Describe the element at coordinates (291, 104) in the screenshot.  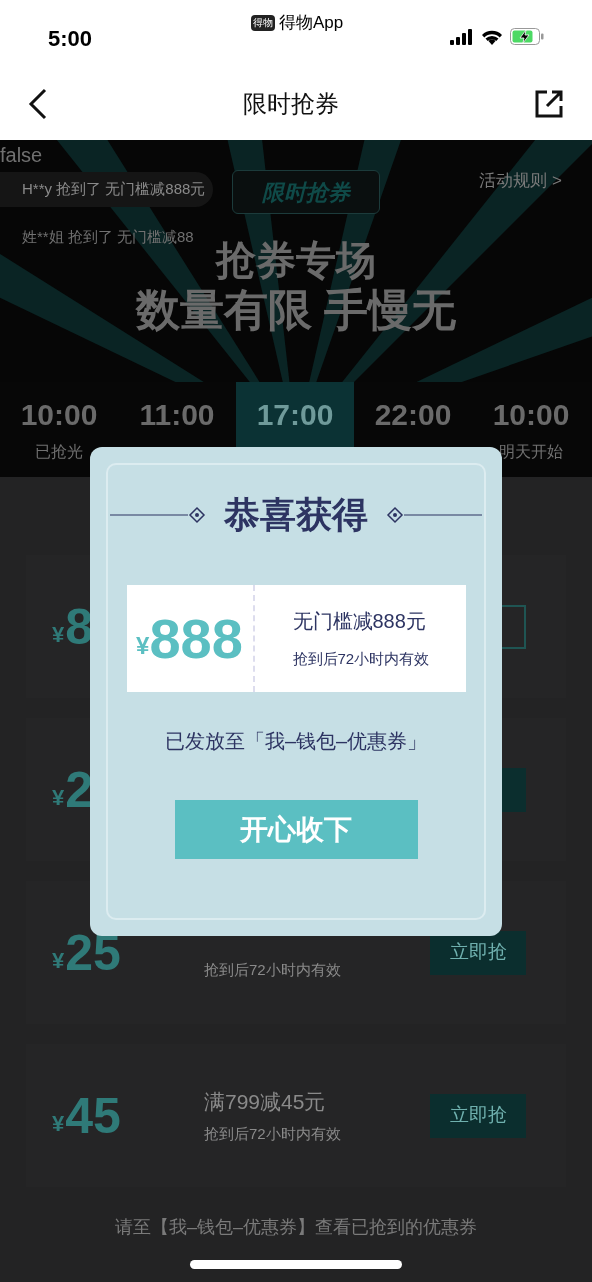
I see `page-title: 限时抢券` at that location.